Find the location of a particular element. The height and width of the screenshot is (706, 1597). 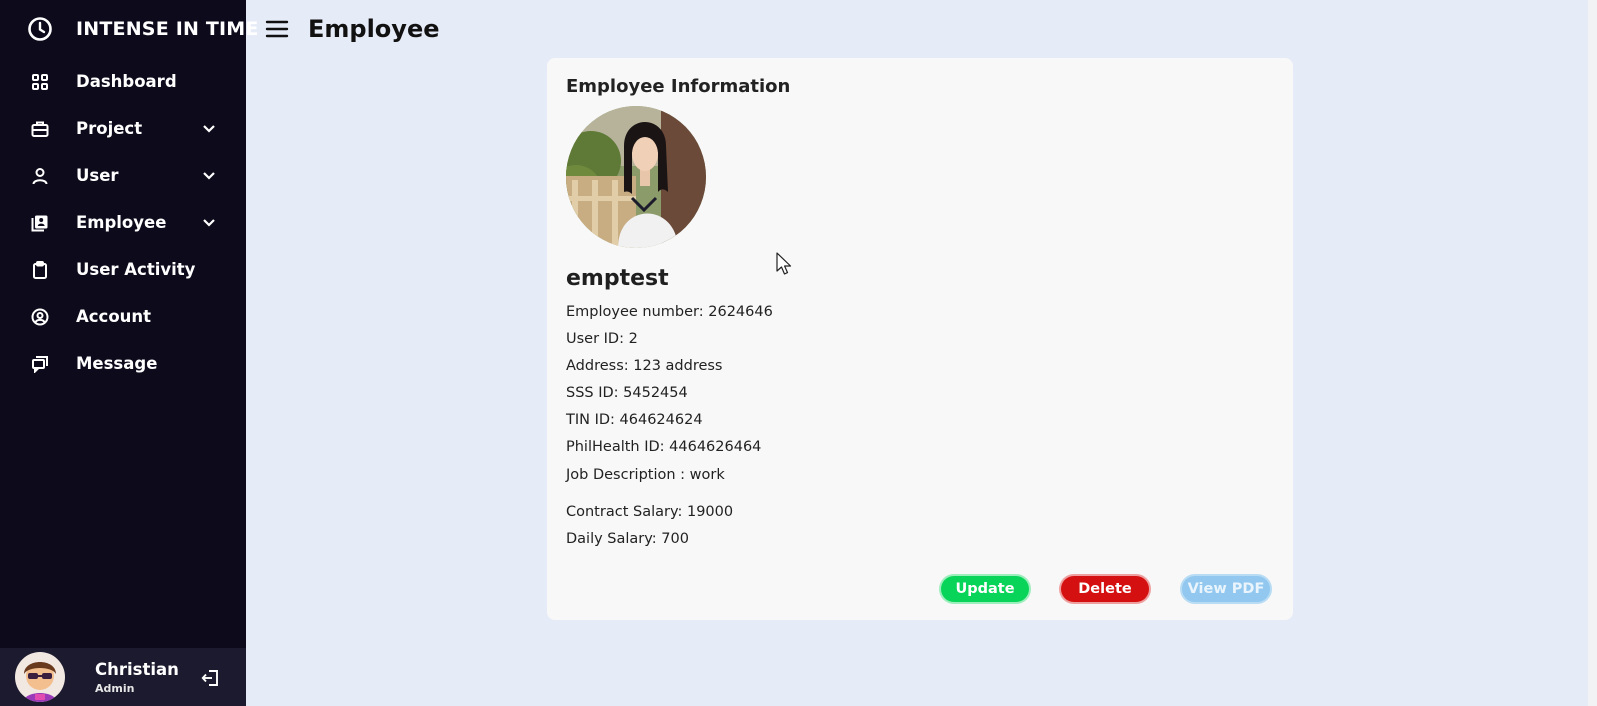

clipboard-icon is located at coordinates (40, 270).